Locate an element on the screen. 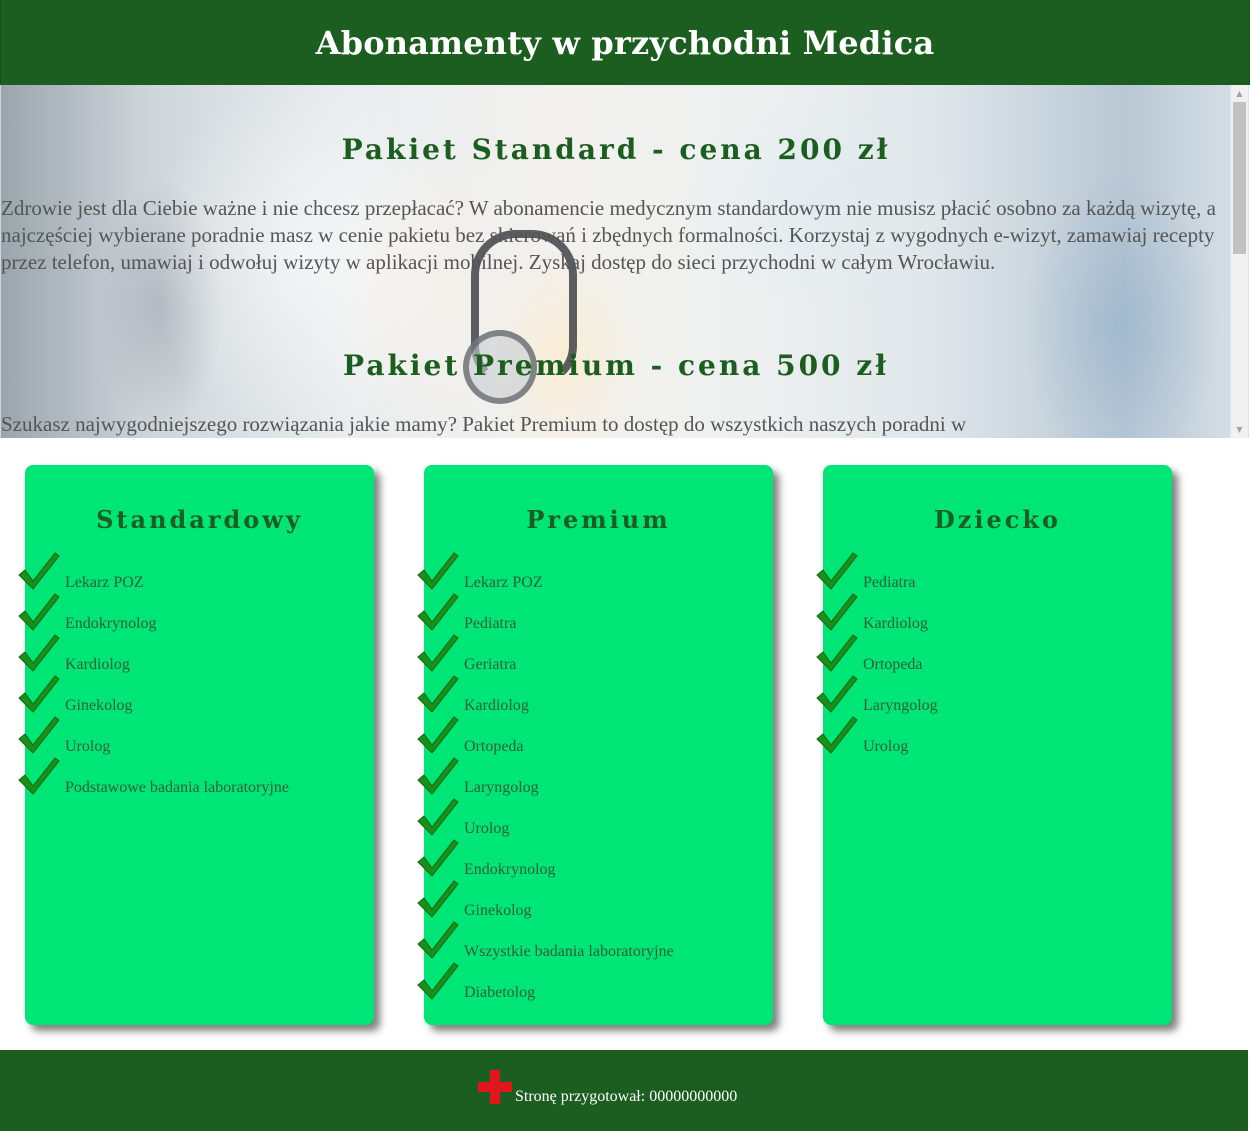 The width and height of the screenshot is (1250, 1131). scroll-thumb is located at coordinates (1239, 178).